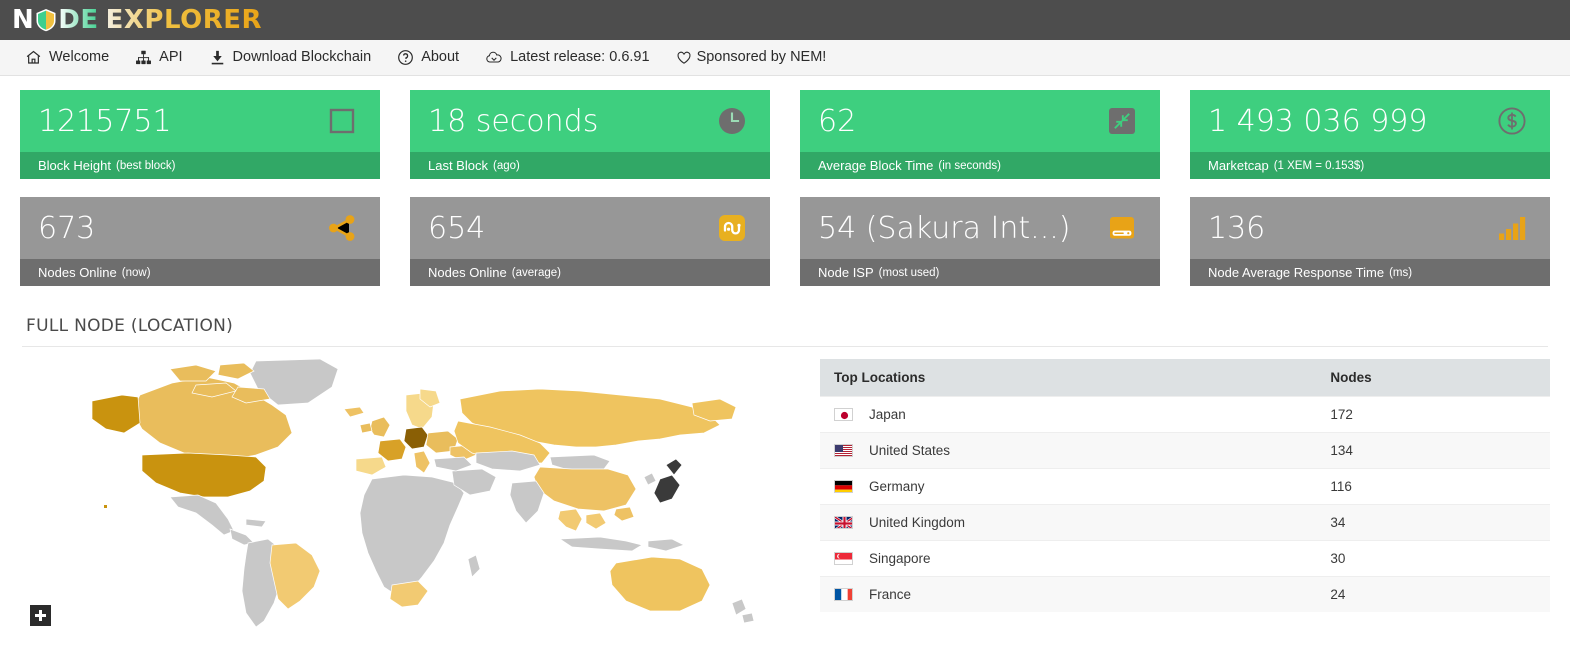 This screenshot has height=657, width=1570. What do you see at coordinates (909, 272) in the screenshot?
I see `stat-sublabel: (most used)` at bounding box center [909, 272].